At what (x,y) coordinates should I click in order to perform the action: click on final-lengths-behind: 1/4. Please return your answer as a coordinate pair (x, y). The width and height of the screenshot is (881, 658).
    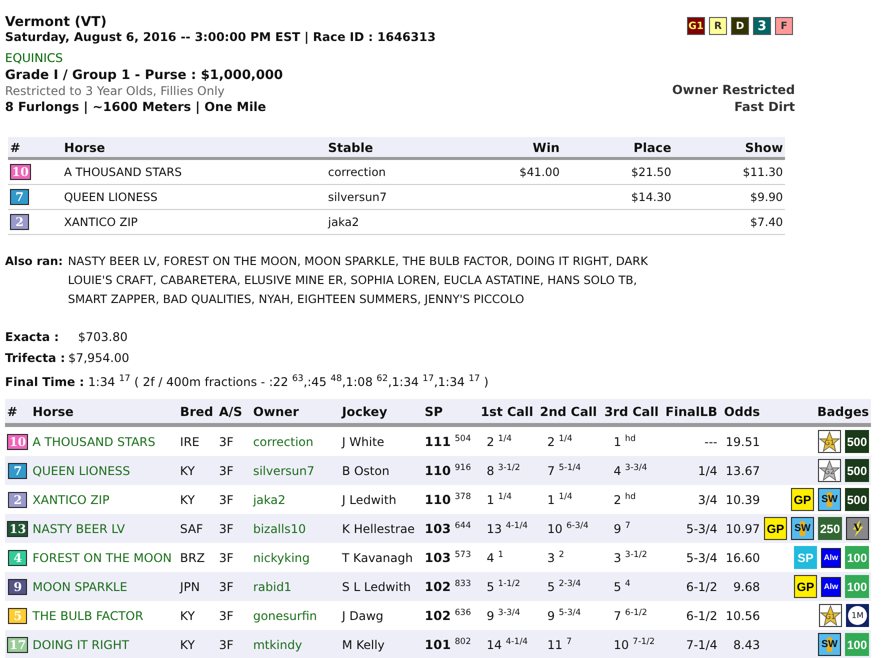
    Looking at the image, I should click on (708, 471).